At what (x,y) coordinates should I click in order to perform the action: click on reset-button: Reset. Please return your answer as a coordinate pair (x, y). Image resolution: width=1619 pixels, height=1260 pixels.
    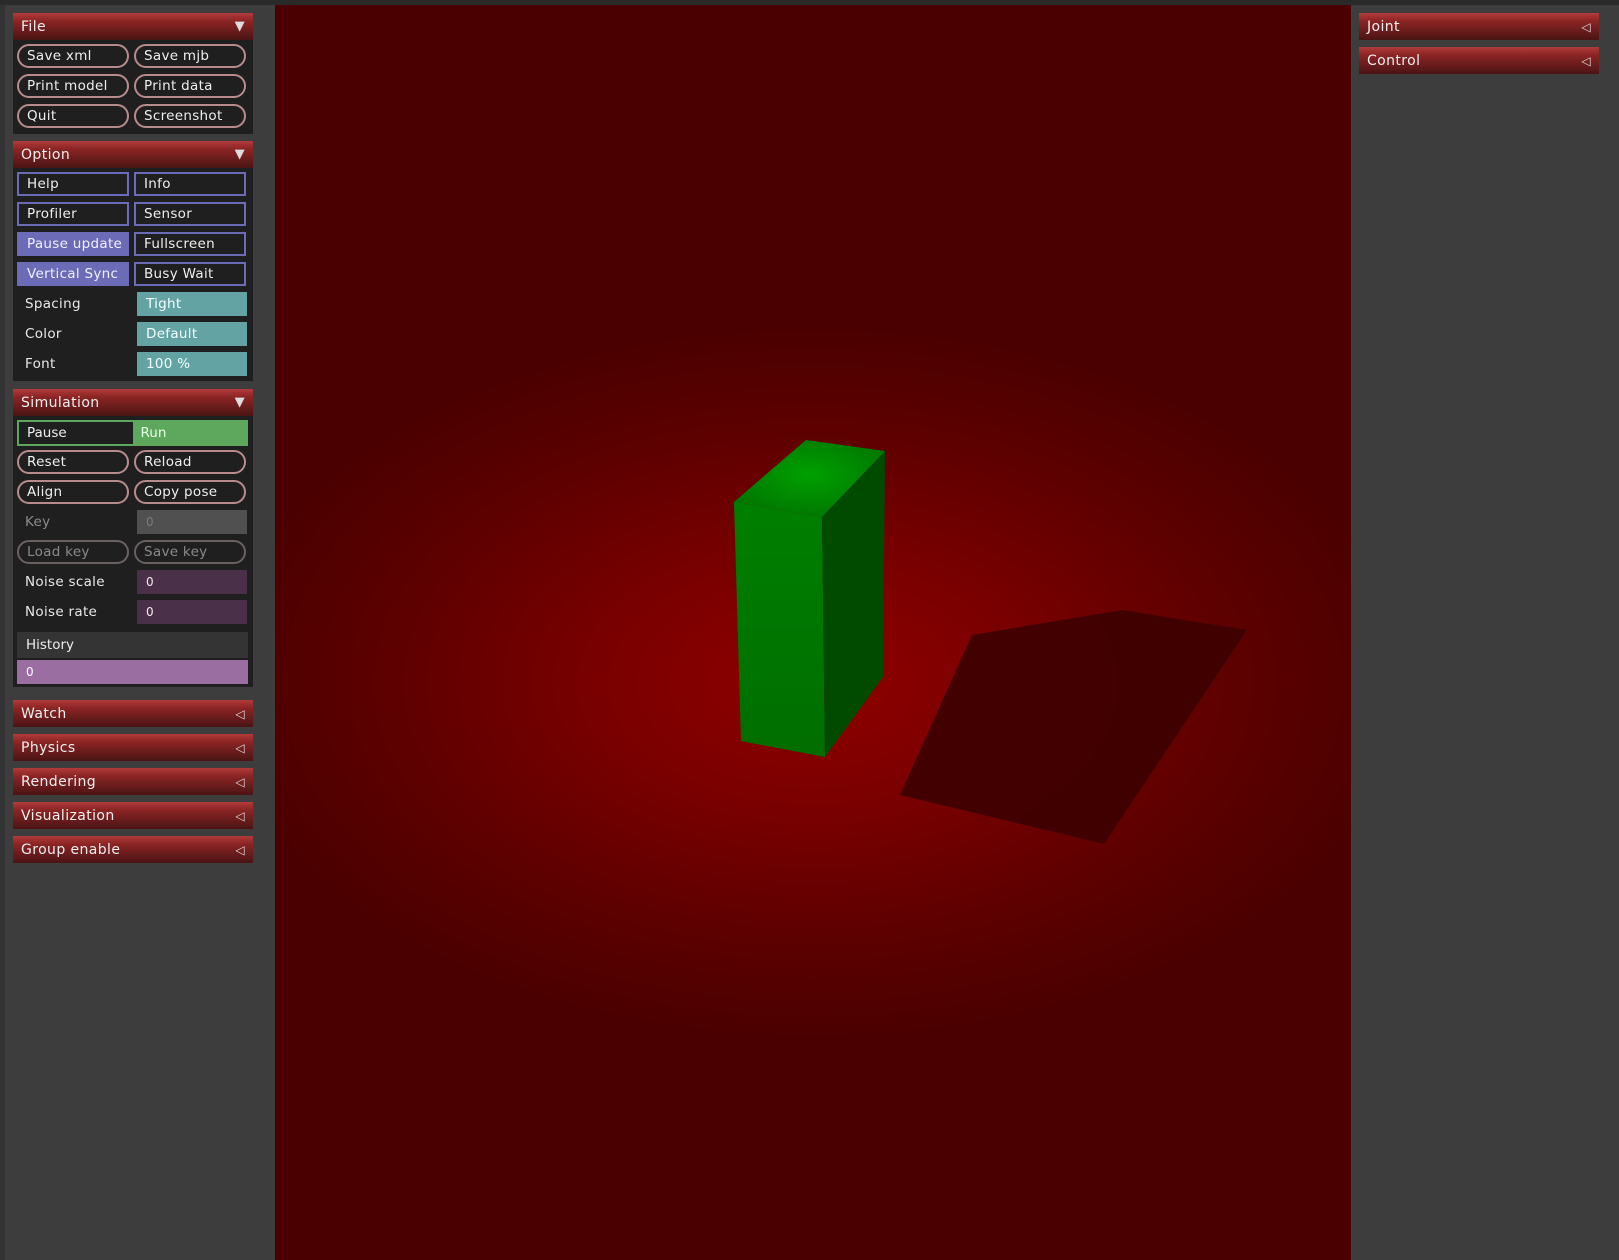
    Looking at the image, I should click on (73, 462).